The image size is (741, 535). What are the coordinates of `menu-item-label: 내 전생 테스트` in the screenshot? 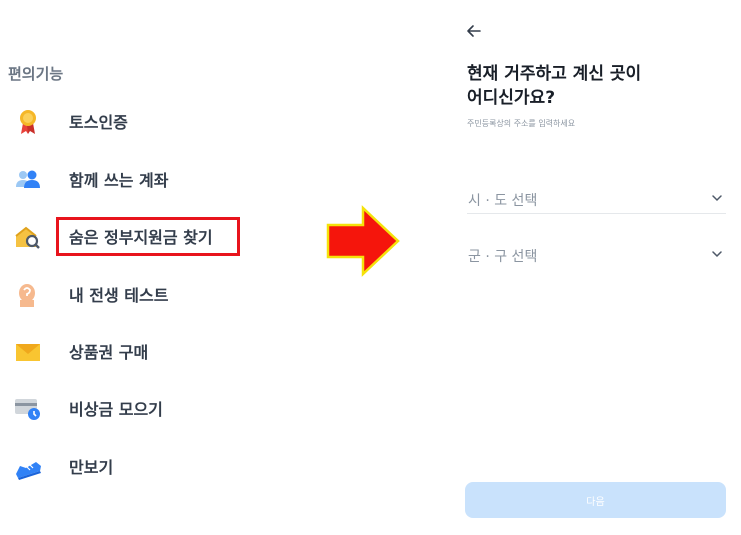 It's located at (119, 295).